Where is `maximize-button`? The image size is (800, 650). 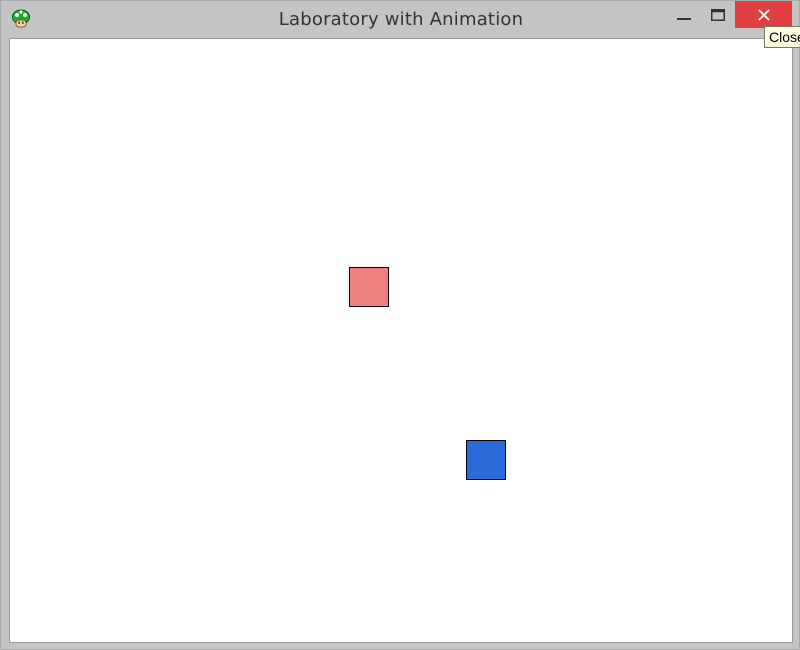
maximize-button is located at coordinates (717, 14).